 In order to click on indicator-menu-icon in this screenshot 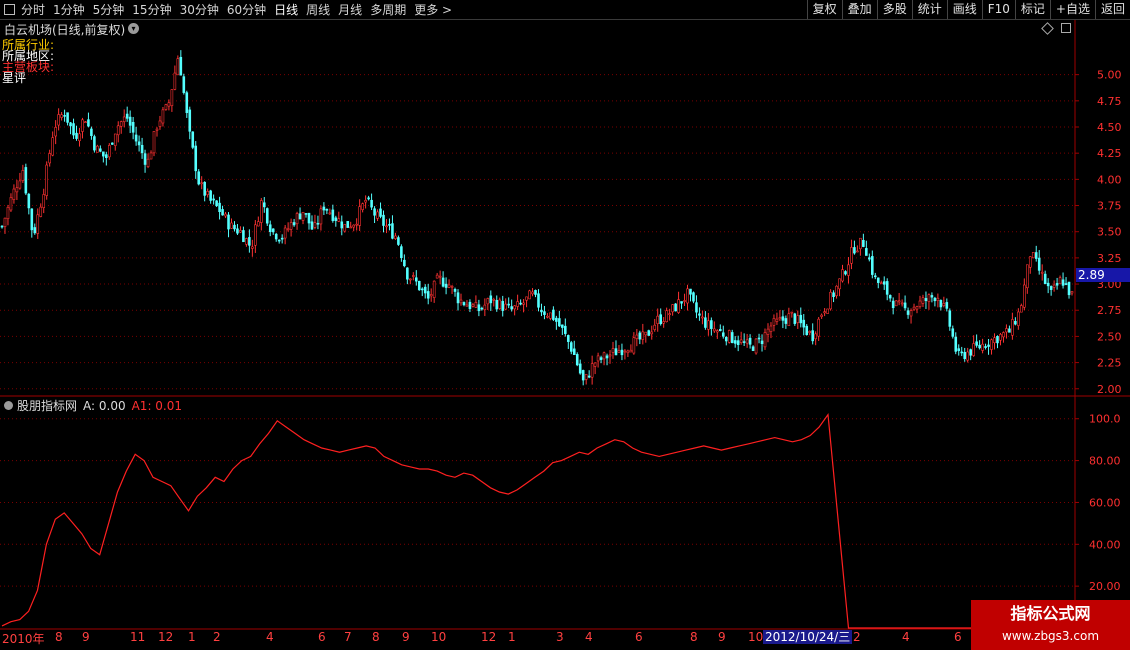, I will do `click(8, 405)`.